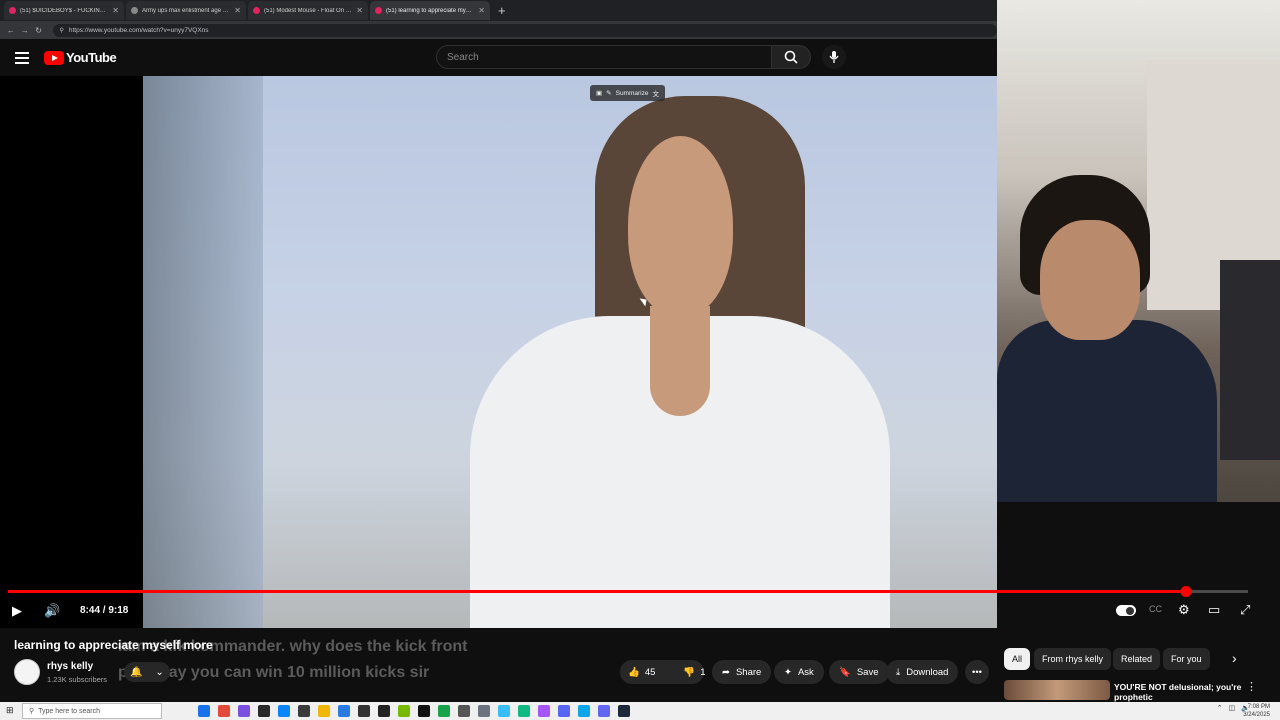  What do you see at coordinates (92, 711) in the screenshot?
I see `taskbar-search-input: ⚲ Type here to search` at bounding box center [92, 711].